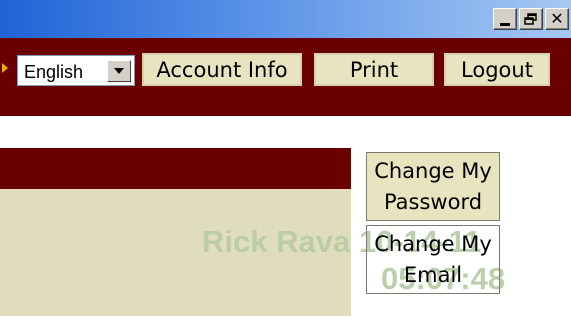  I want to click on language-select: English, so click(76, 70).